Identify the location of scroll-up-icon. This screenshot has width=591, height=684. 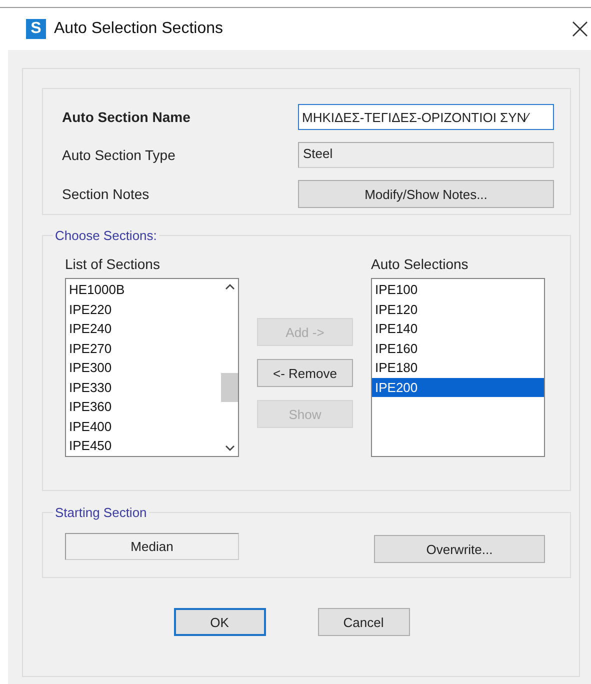
(229, 287).